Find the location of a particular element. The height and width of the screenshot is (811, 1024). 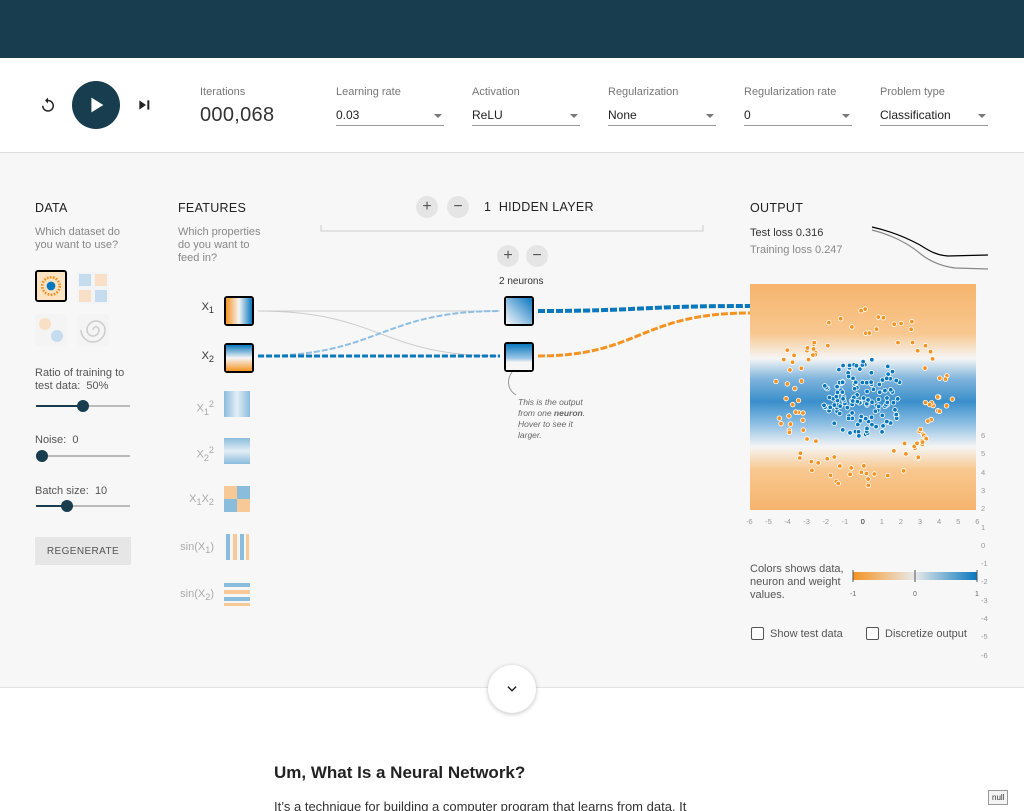

feature-x2-heatmap is located at coordinates (239, 358).